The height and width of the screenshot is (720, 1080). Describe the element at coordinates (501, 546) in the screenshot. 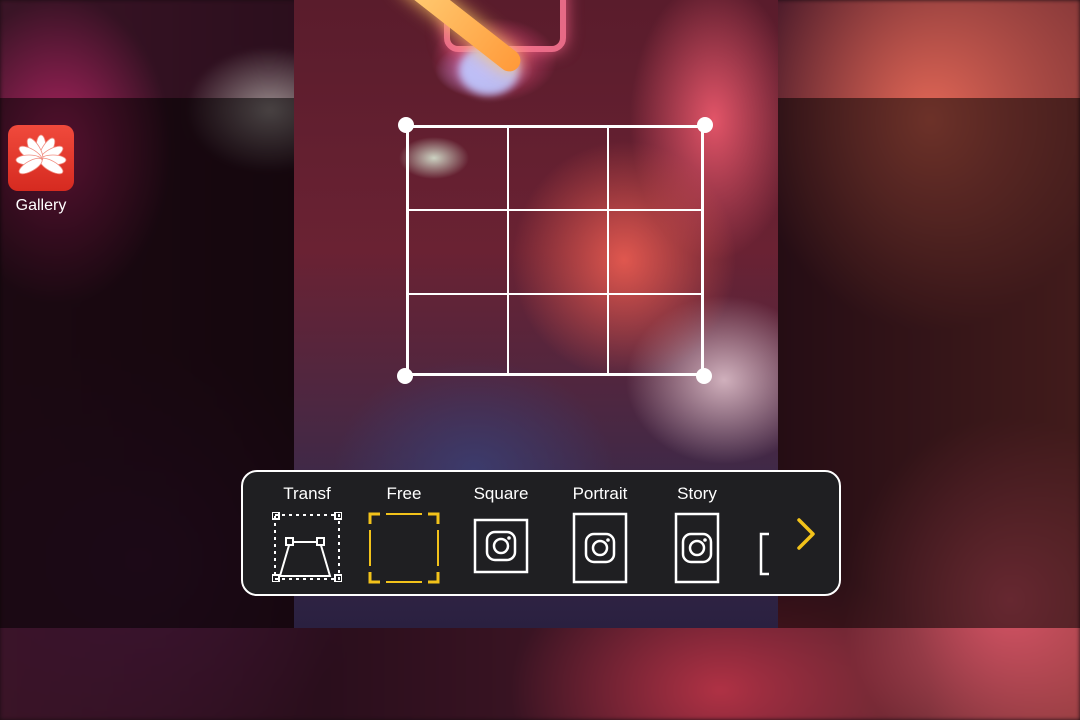

I see `instagram-square-icon` at that location.